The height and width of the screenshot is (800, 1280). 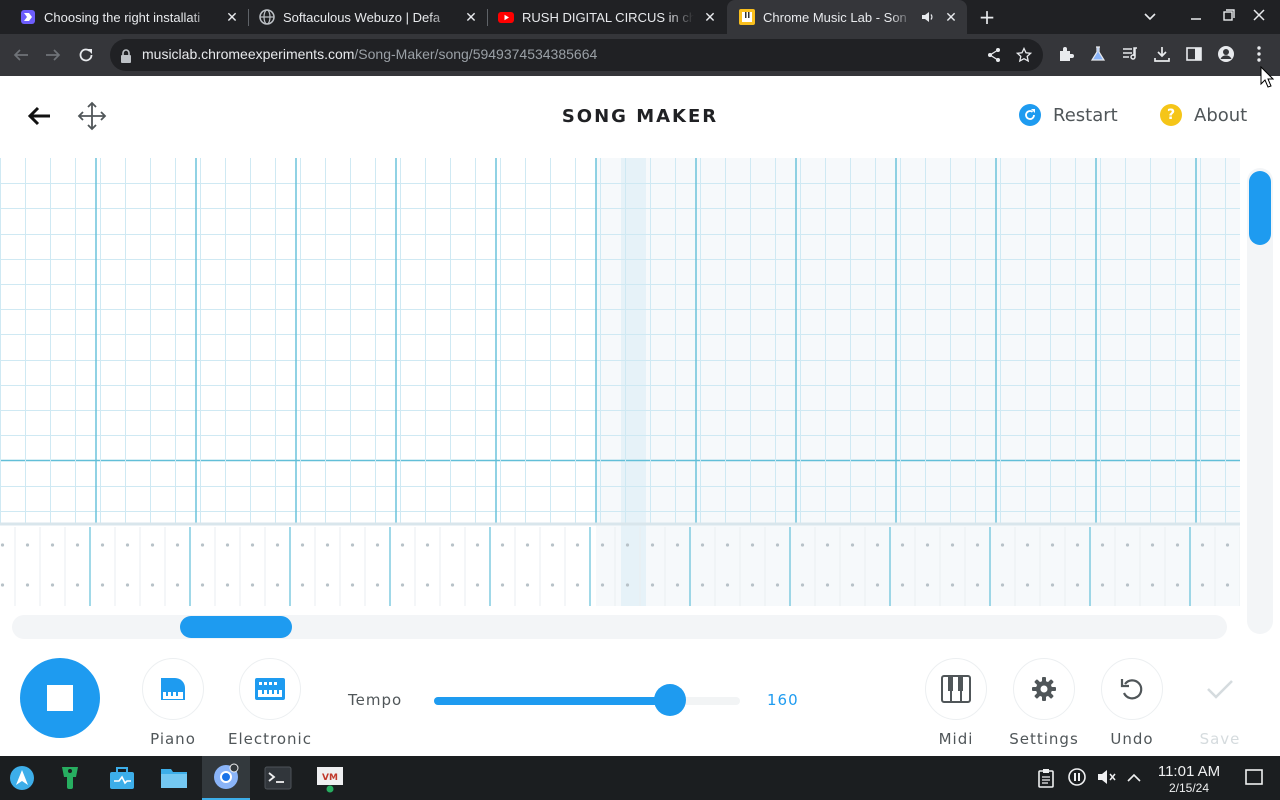 I want to click on tab-choosing-installation: Choosing the right installati ✕, so click(x=124, y=17).